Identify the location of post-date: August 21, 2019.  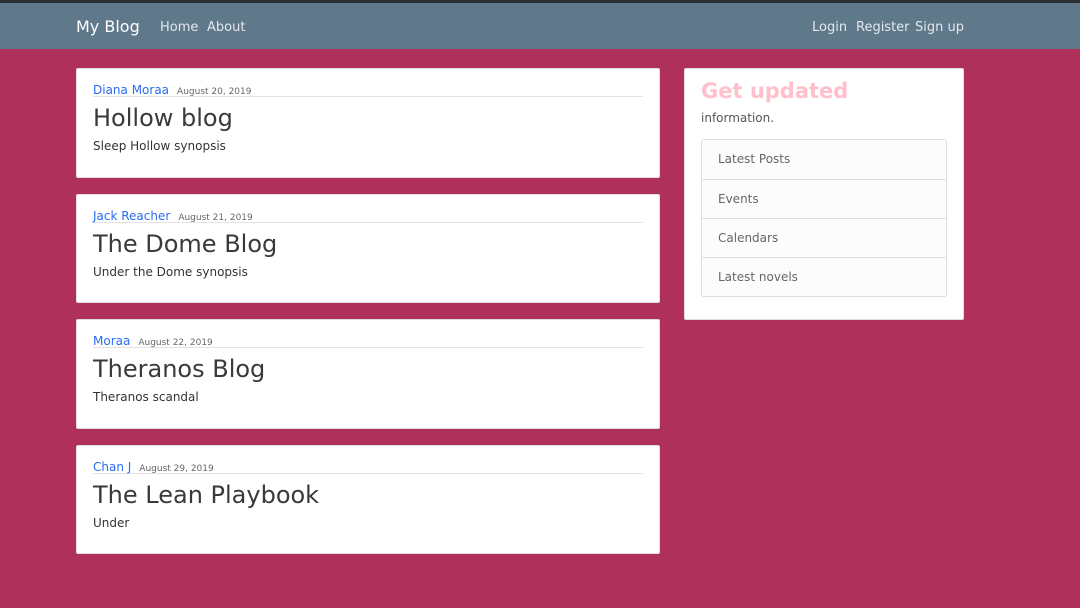
(215, 218).